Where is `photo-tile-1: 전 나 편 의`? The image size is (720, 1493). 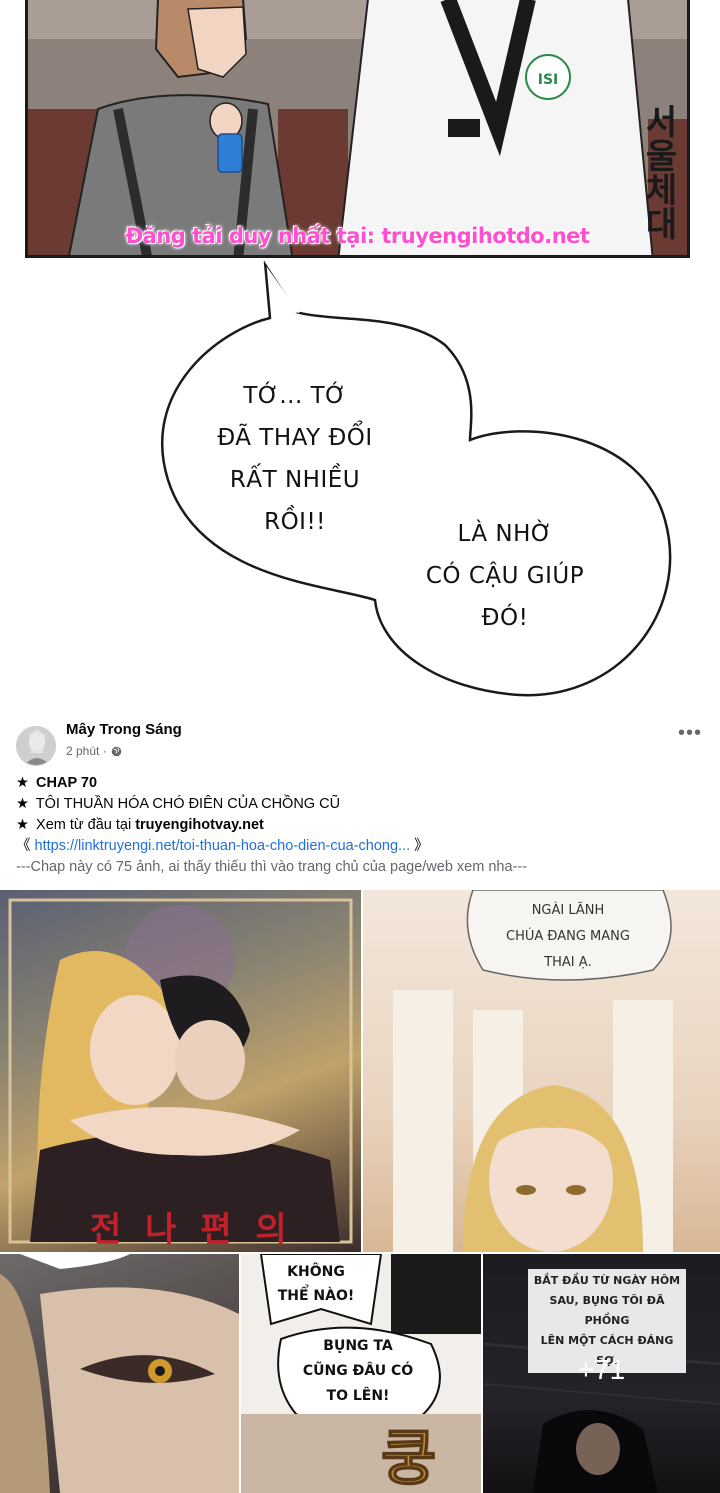
photo-tile-1: 전 나 편 의 is located at coordinates (180, 1071).